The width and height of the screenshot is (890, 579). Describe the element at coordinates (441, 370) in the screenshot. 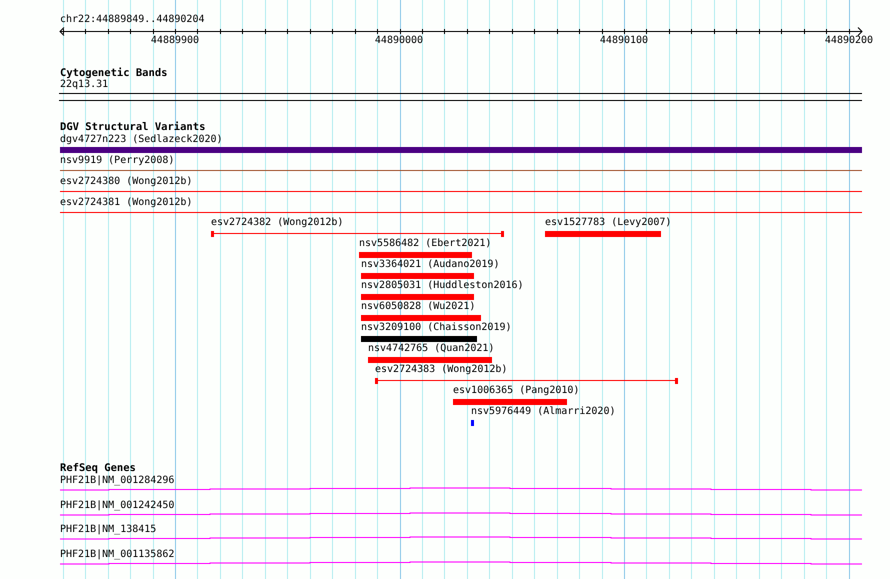

I see `variant-label: esv2724383 (Wong2012b)` at that location.